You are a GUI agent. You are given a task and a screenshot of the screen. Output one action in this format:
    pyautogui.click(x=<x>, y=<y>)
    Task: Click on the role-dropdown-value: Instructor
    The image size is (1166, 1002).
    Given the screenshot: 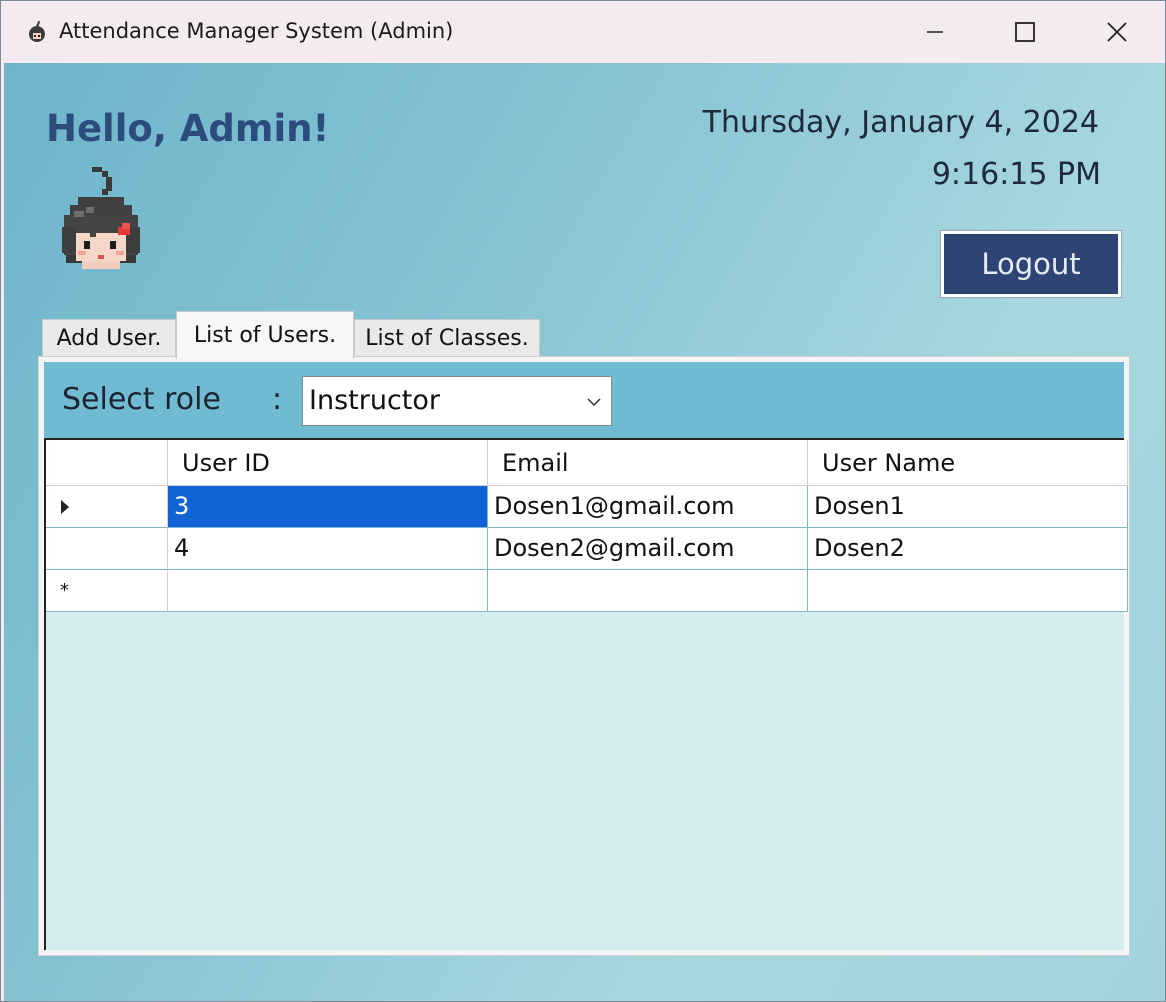 What is the action you would take?
    pyautogui.click(x=374, y=400)
    